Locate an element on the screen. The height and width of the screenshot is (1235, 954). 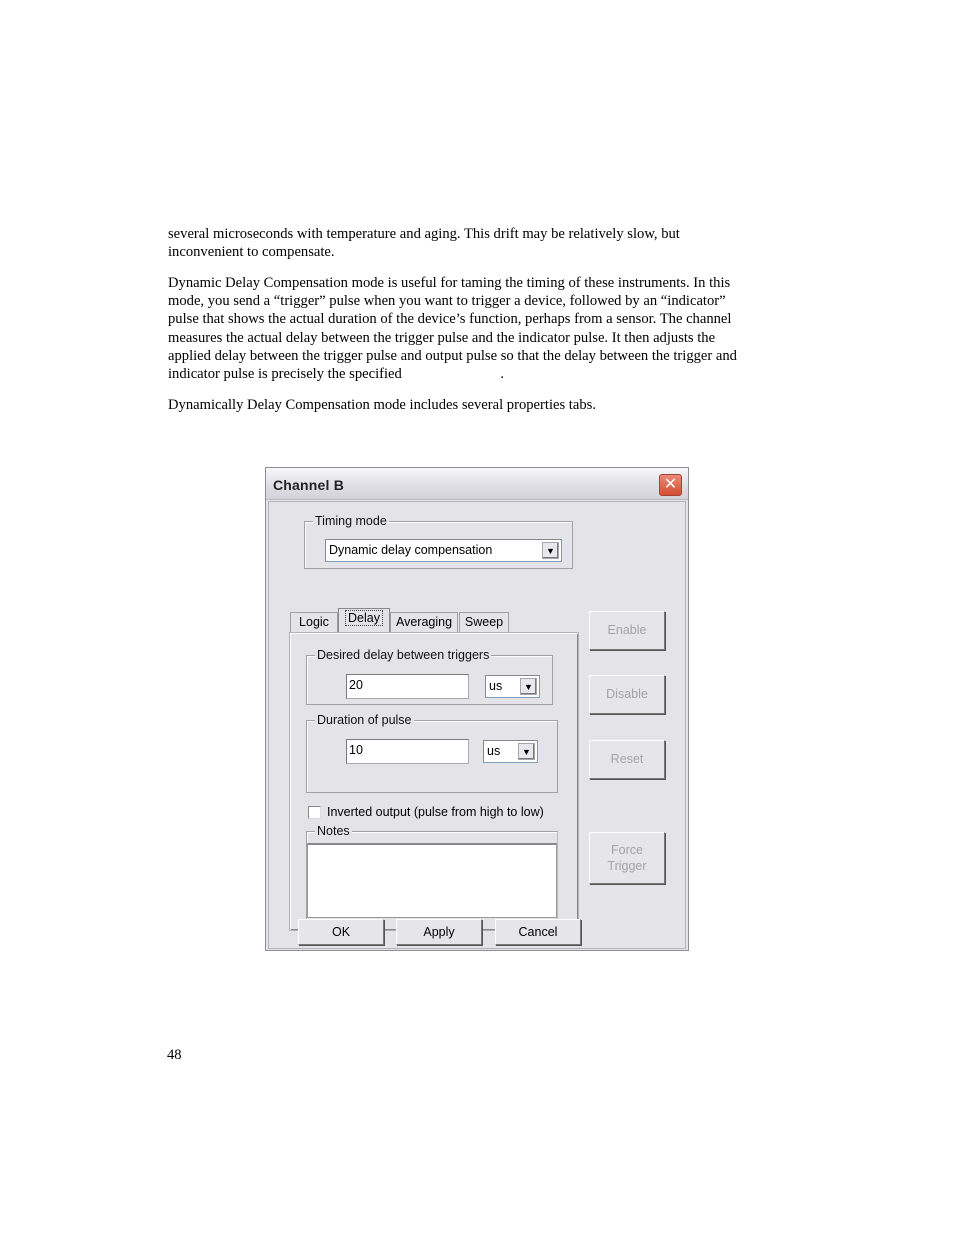
duration-unit-select: us ▼ is located at coordinates (510, 751).